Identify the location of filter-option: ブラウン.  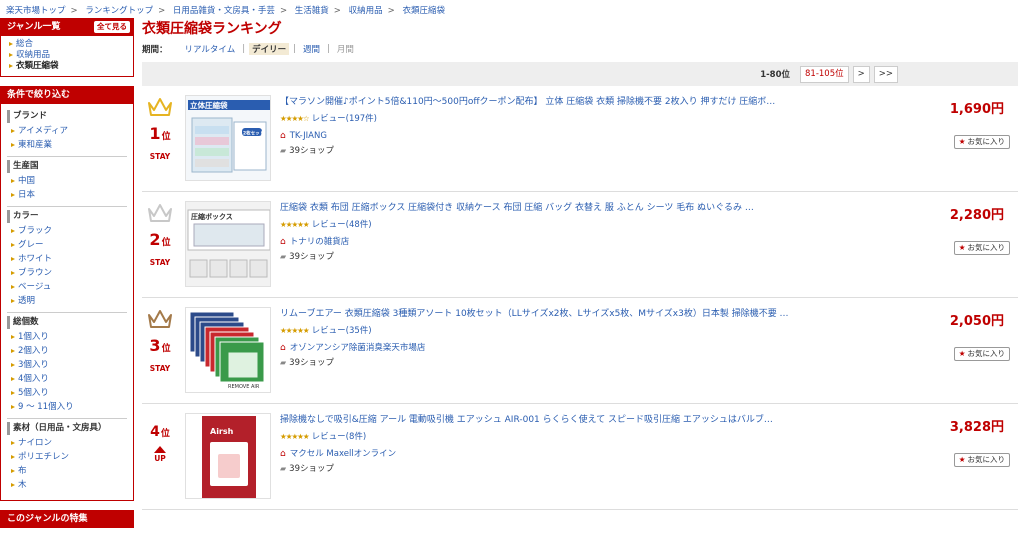
(67, 273).